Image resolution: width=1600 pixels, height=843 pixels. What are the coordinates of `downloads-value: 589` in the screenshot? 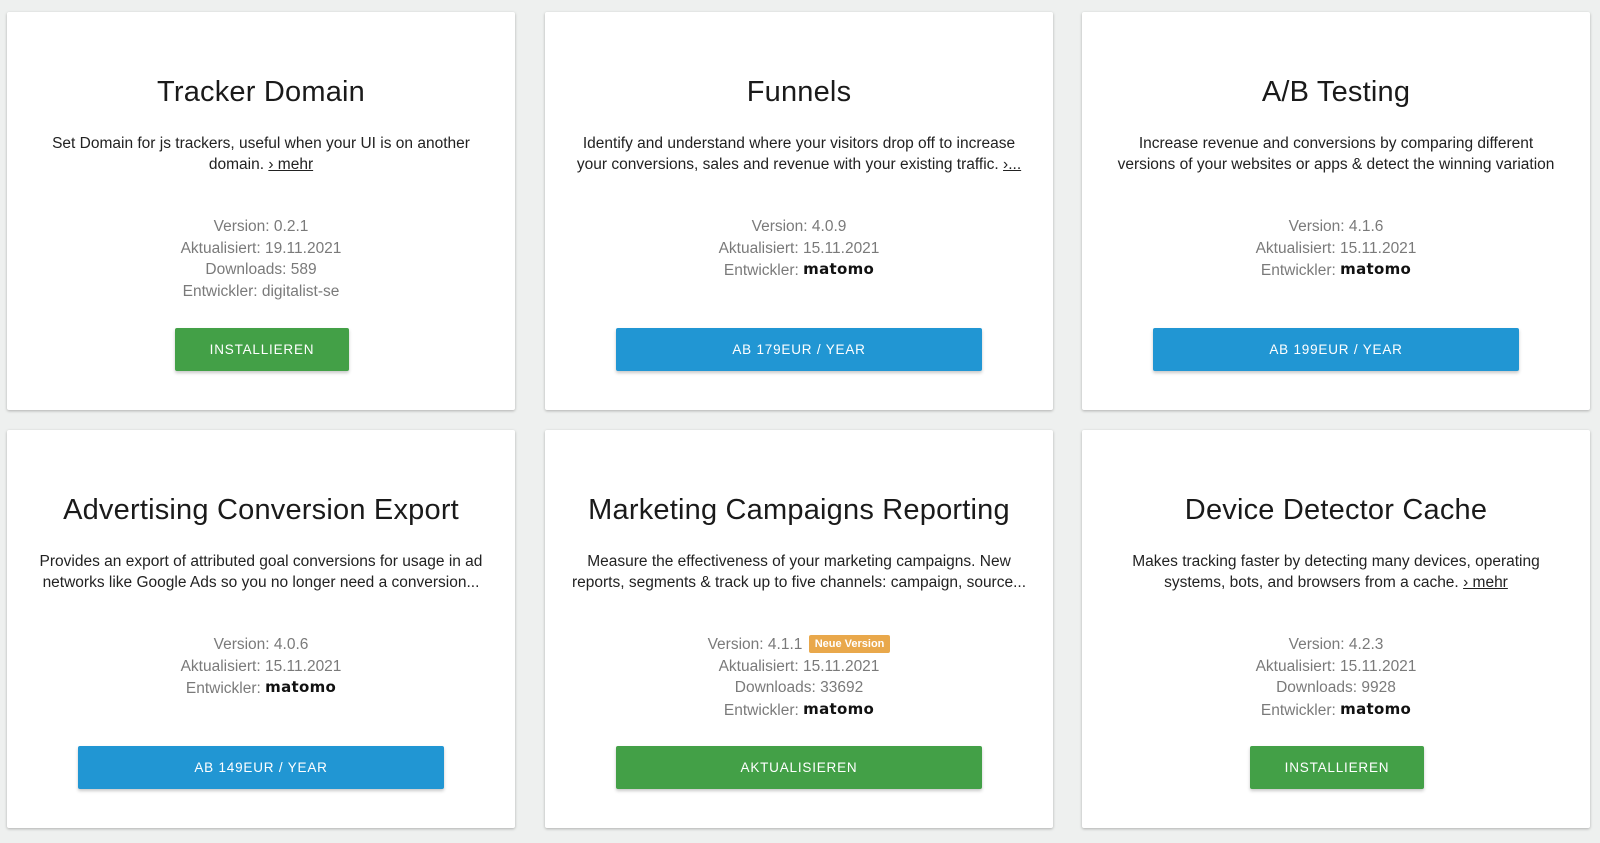 It's located at (303, 269).